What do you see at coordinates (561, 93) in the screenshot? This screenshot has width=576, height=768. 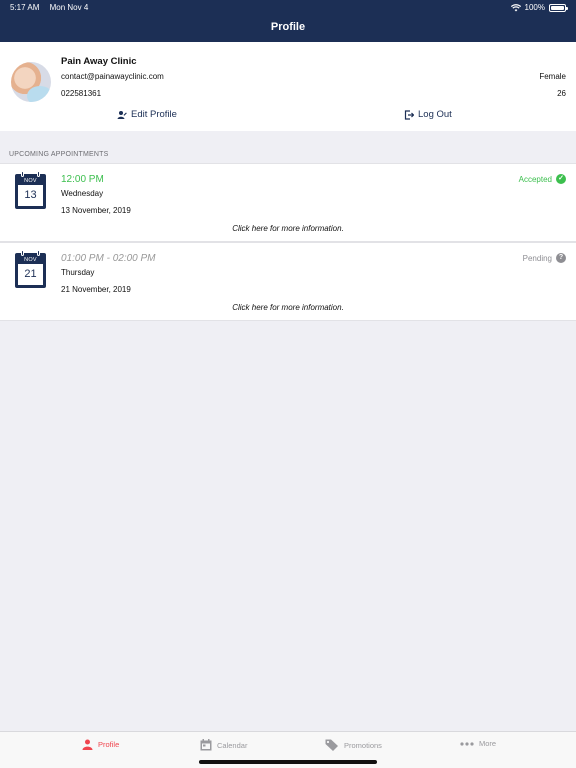 I see `age-text: 26` at bounding box center [561, 93].